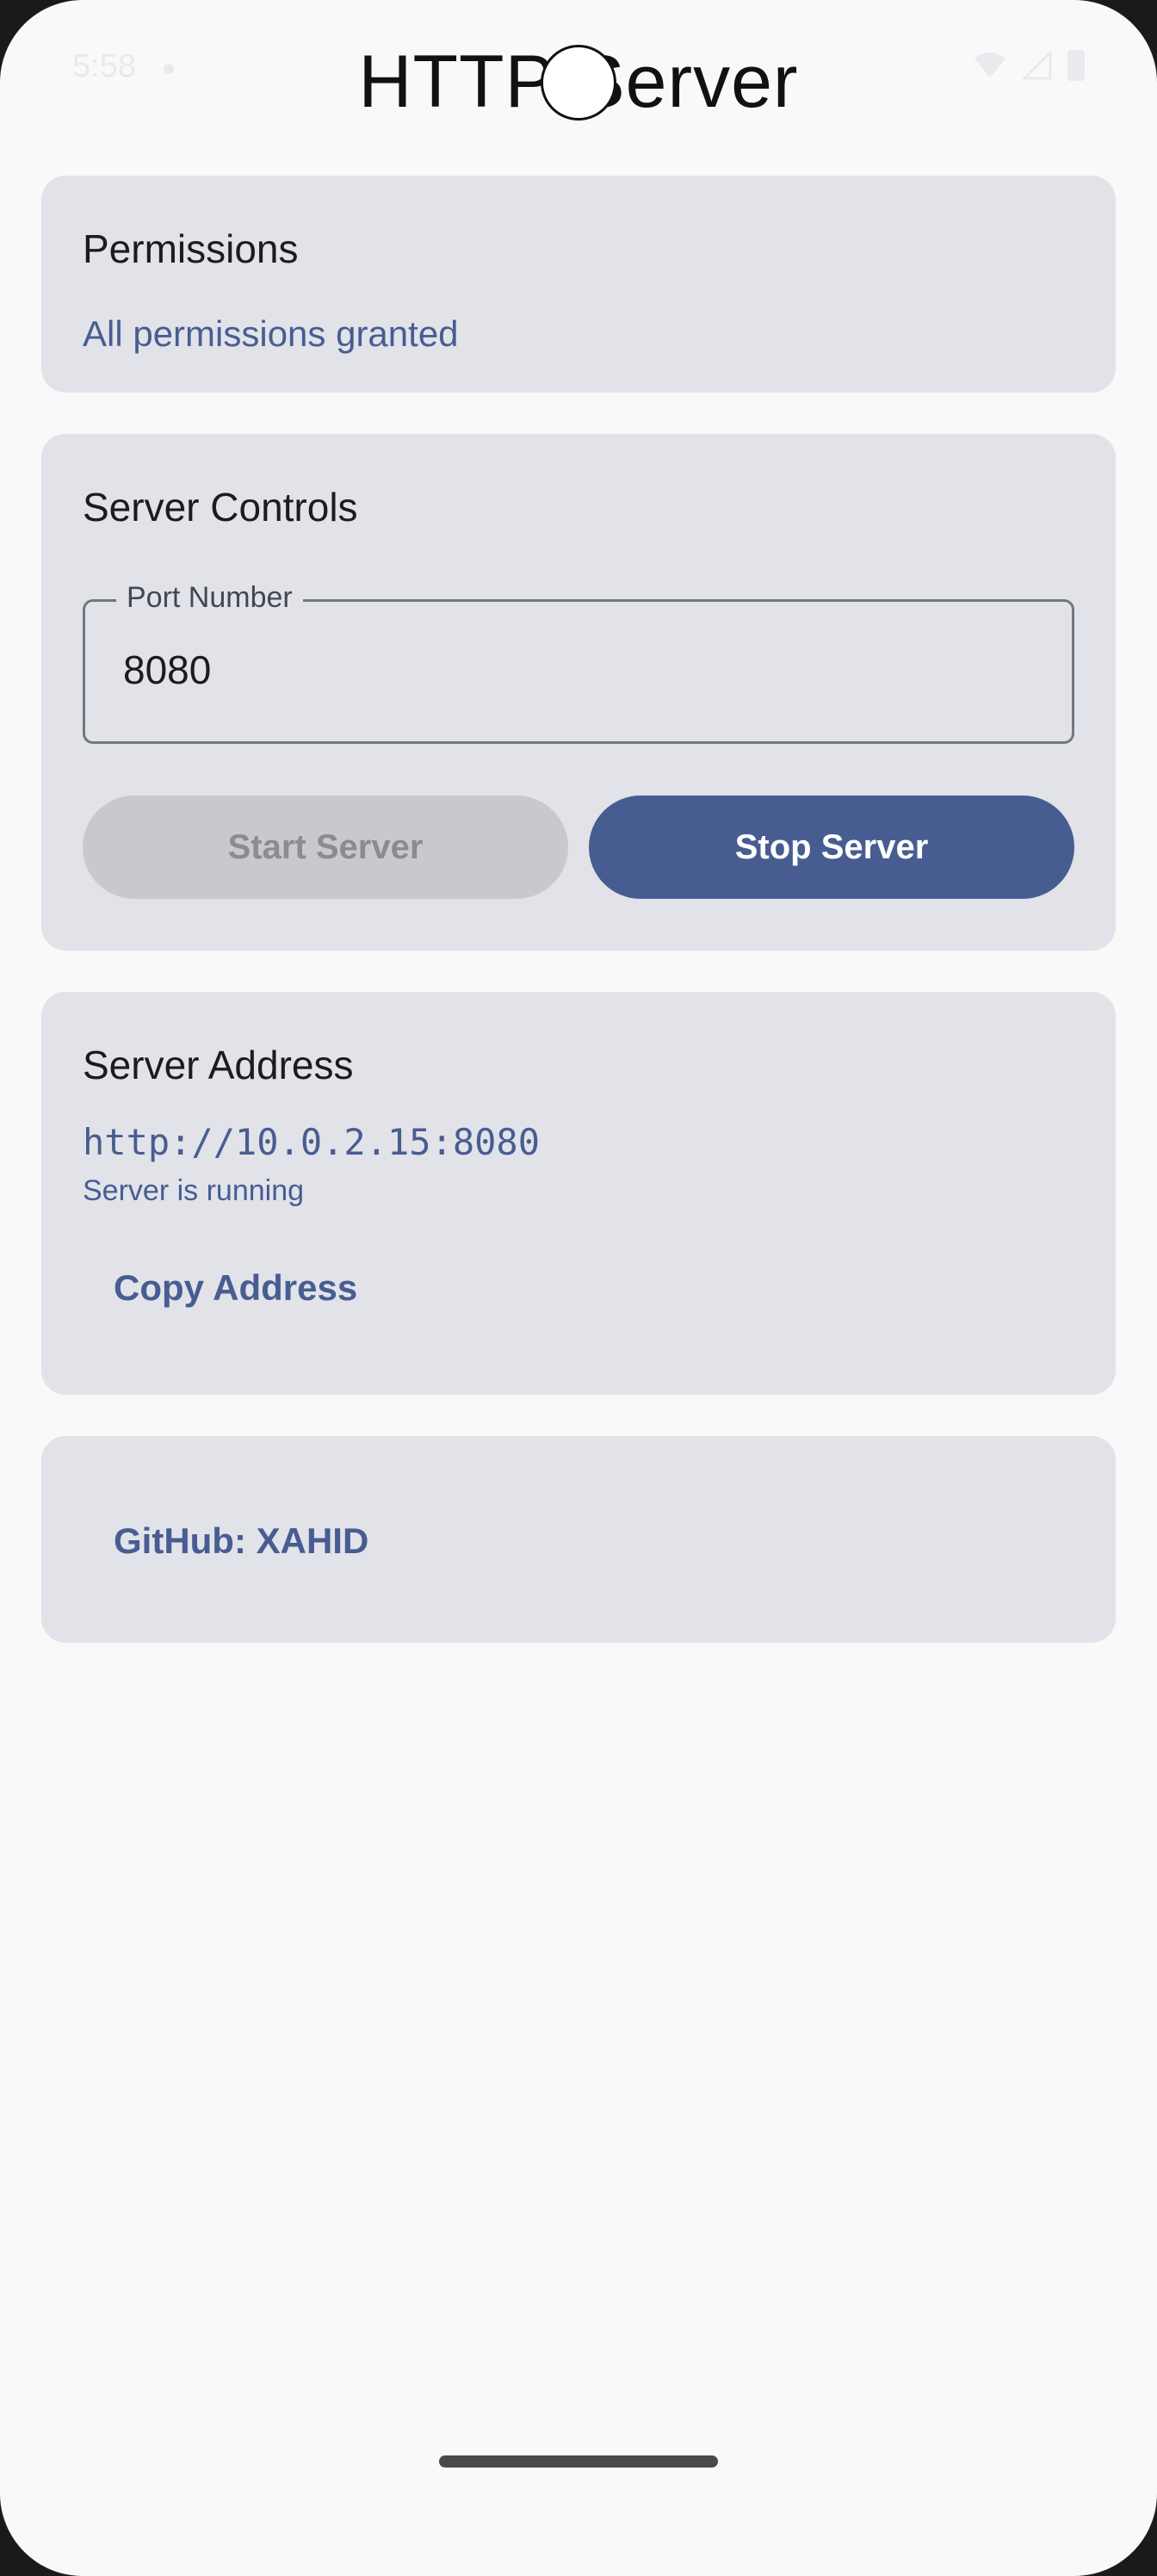 This screenshot has height=2576, width=1157. Describe the element at coordinates (220, 507) in the screenshot. I see `server-controls-title: Server Controls` at that location.